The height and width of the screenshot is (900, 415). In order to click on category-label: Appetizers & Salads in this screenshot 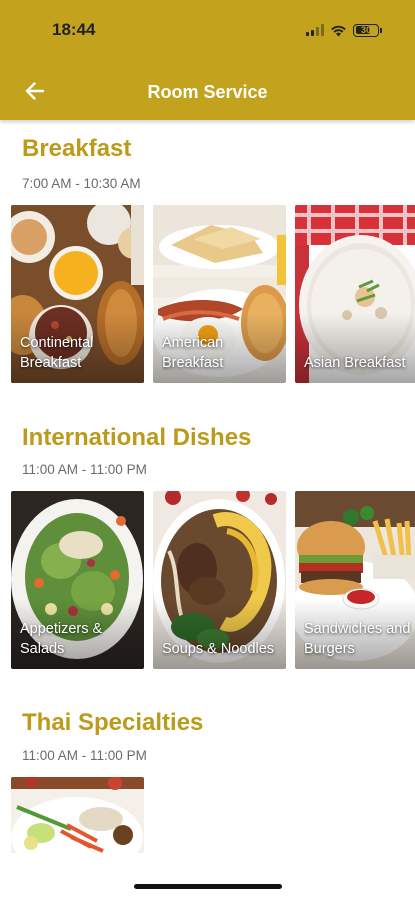, I will do `click(61, 639)`.